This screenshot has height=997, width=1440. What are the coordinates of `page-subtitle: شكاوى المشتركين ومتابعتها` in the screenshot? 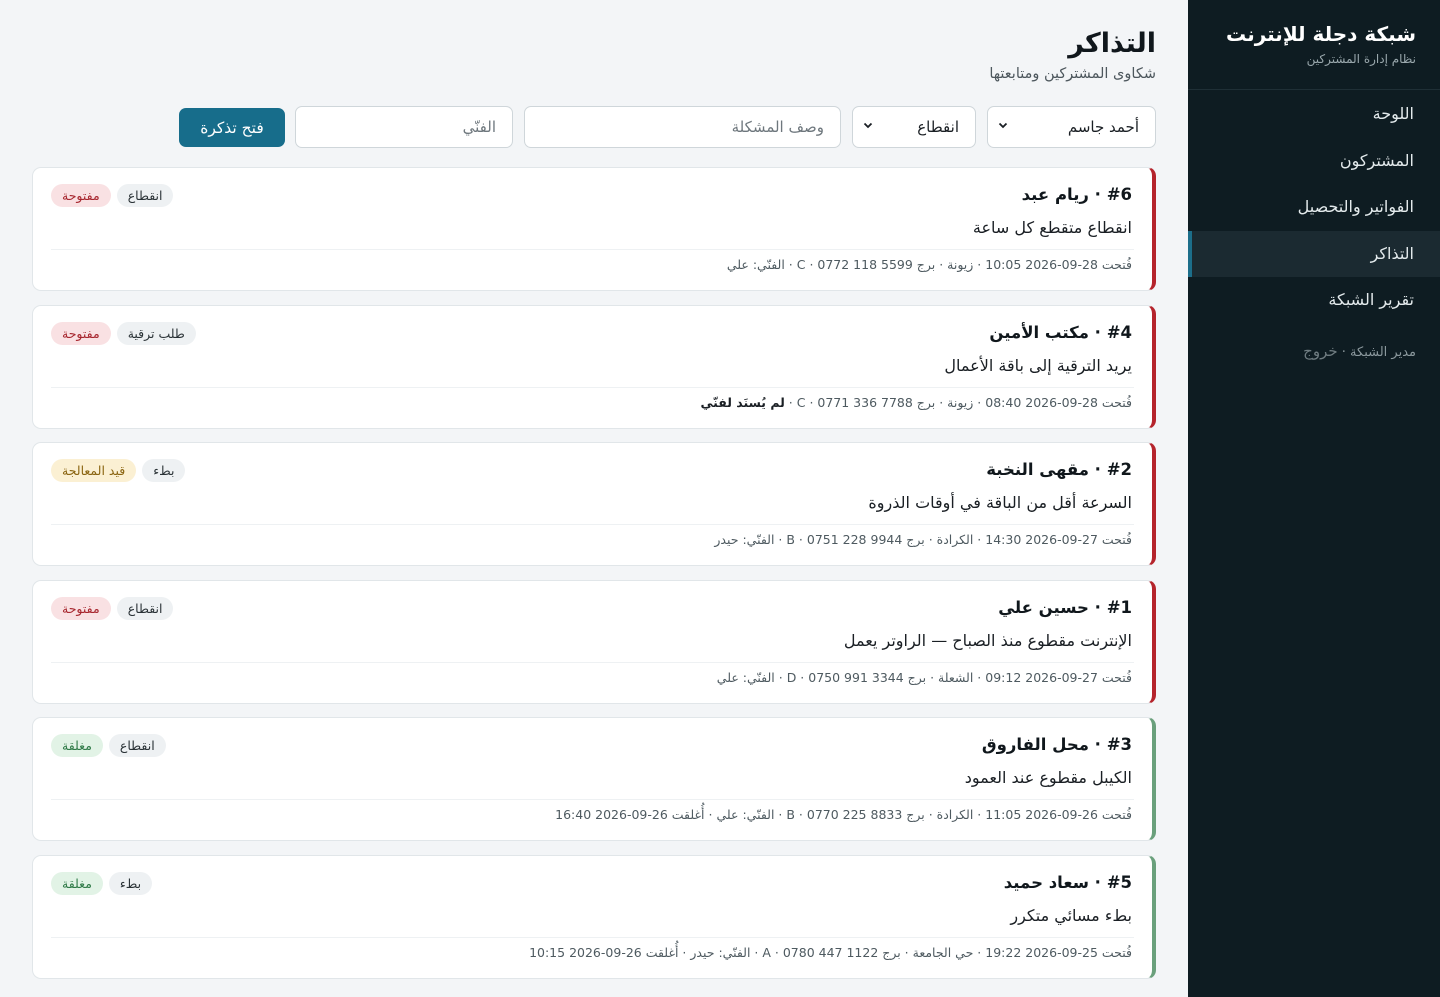 It's located at (1072, 74).